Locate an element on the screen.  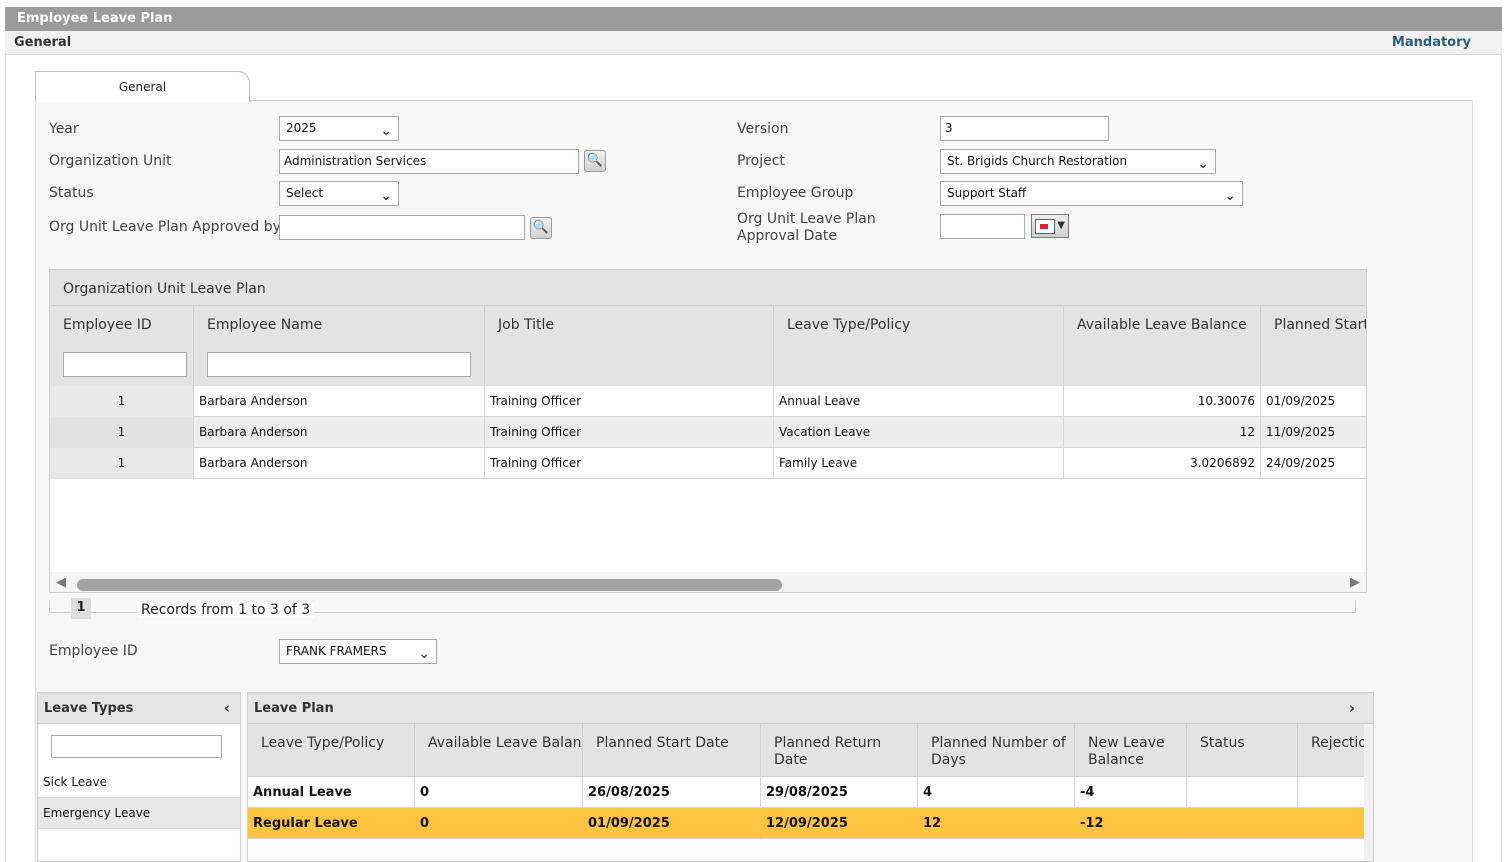
scrollbar-thumb is located at coordinates (429, 585).